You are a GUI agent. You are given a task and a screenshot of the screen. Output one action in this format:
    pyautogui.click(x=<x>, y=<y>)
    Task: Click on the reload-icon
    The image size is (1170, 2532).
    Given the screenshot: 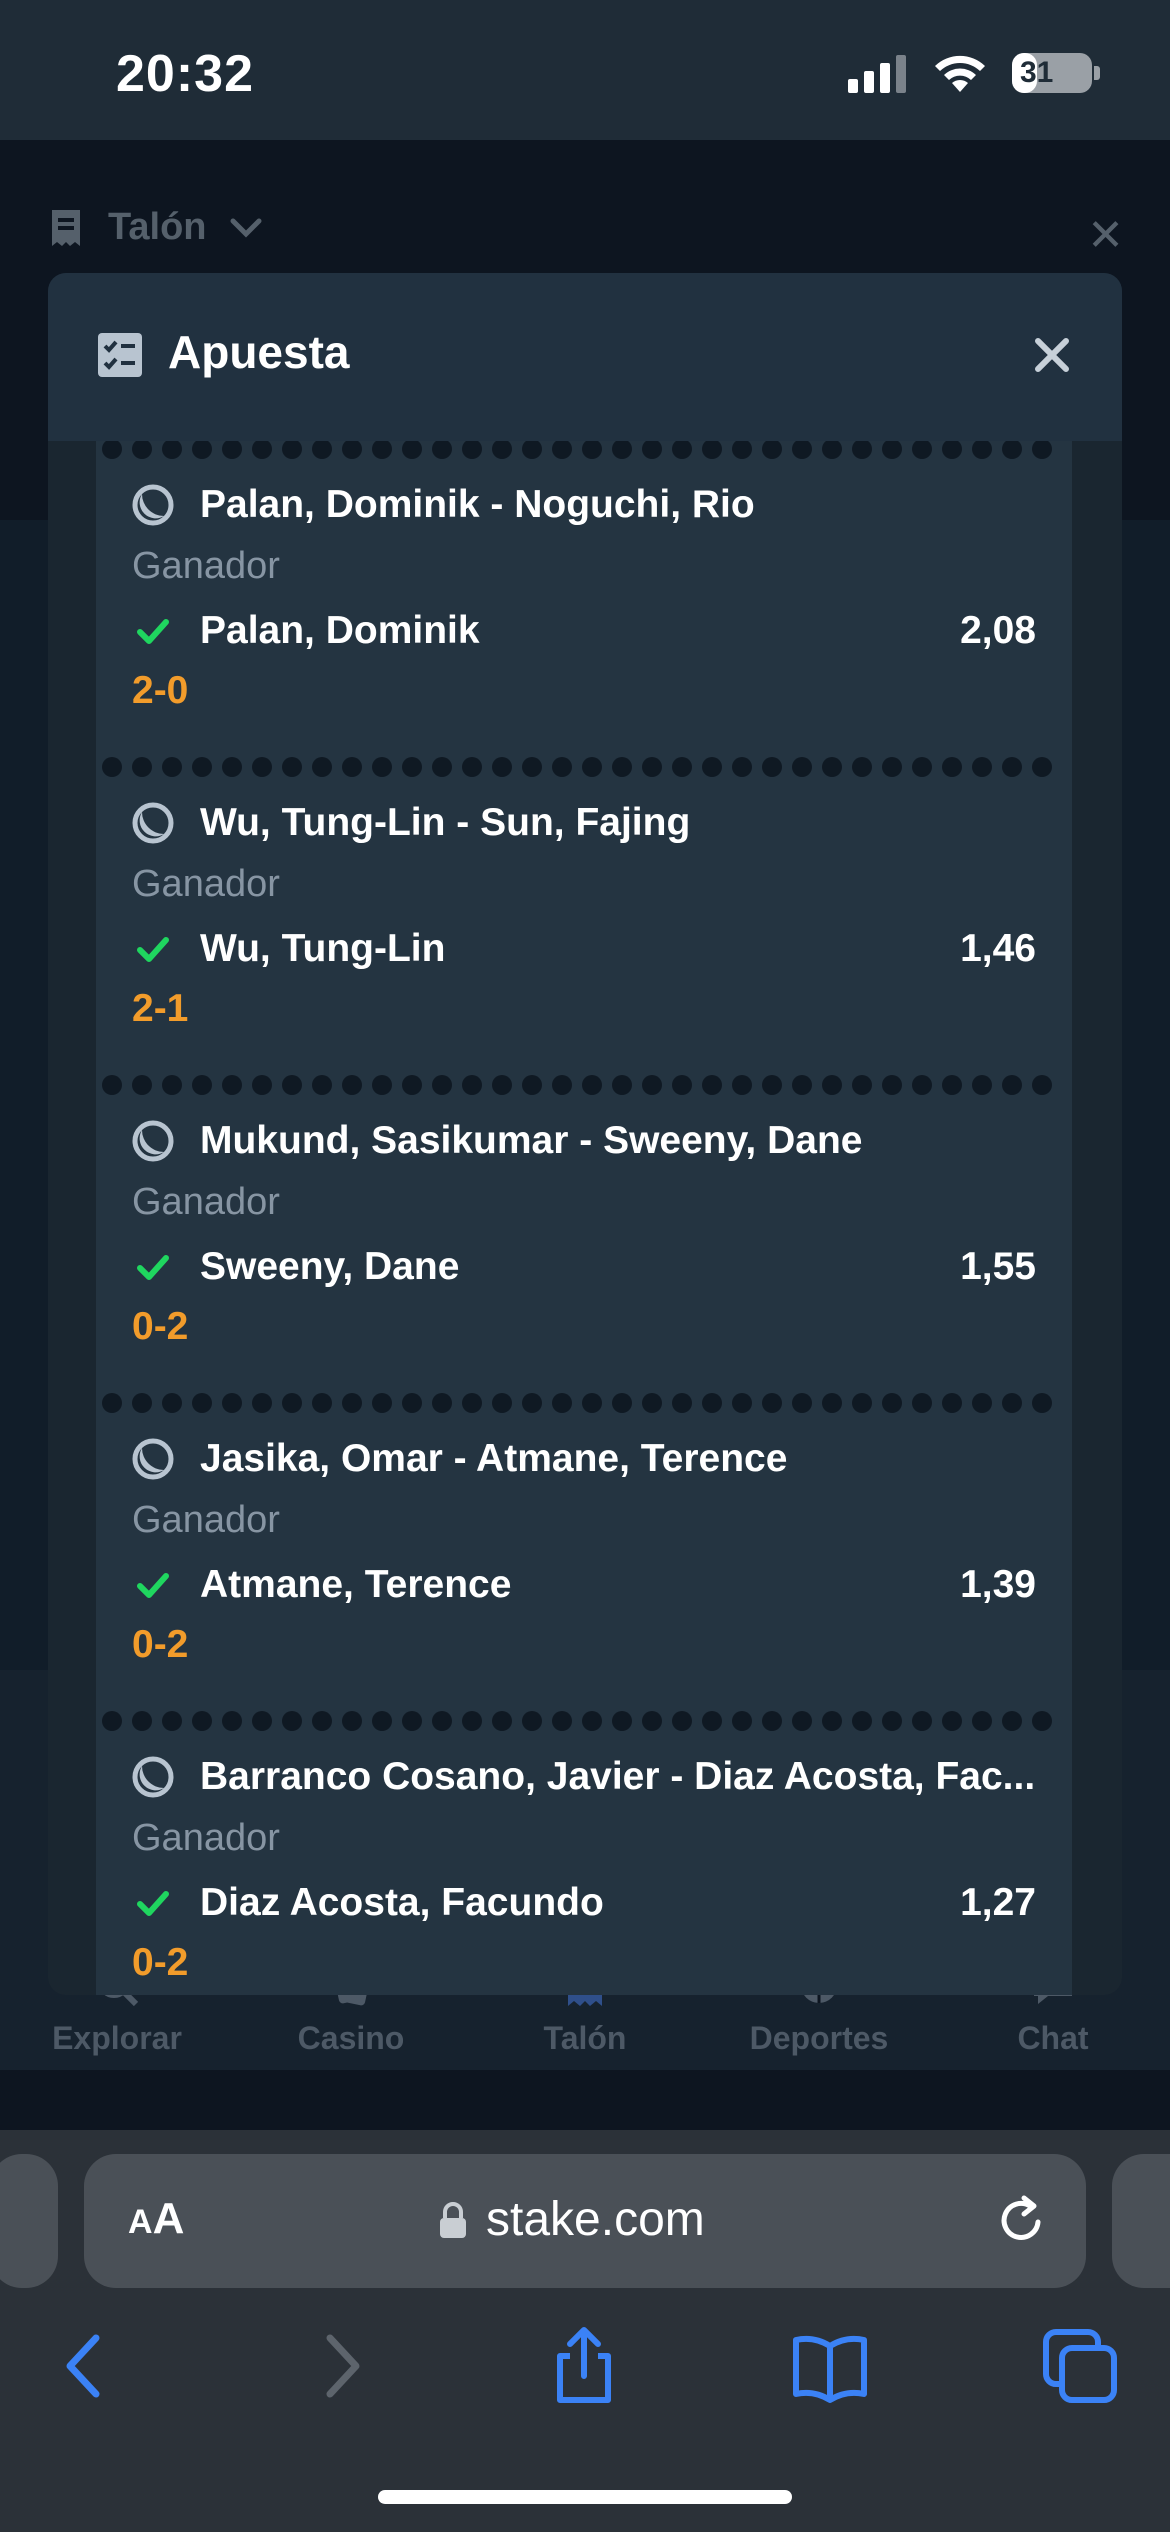 What is the action you would take?
    pyautogui.click(x=1022, y=2220)
    